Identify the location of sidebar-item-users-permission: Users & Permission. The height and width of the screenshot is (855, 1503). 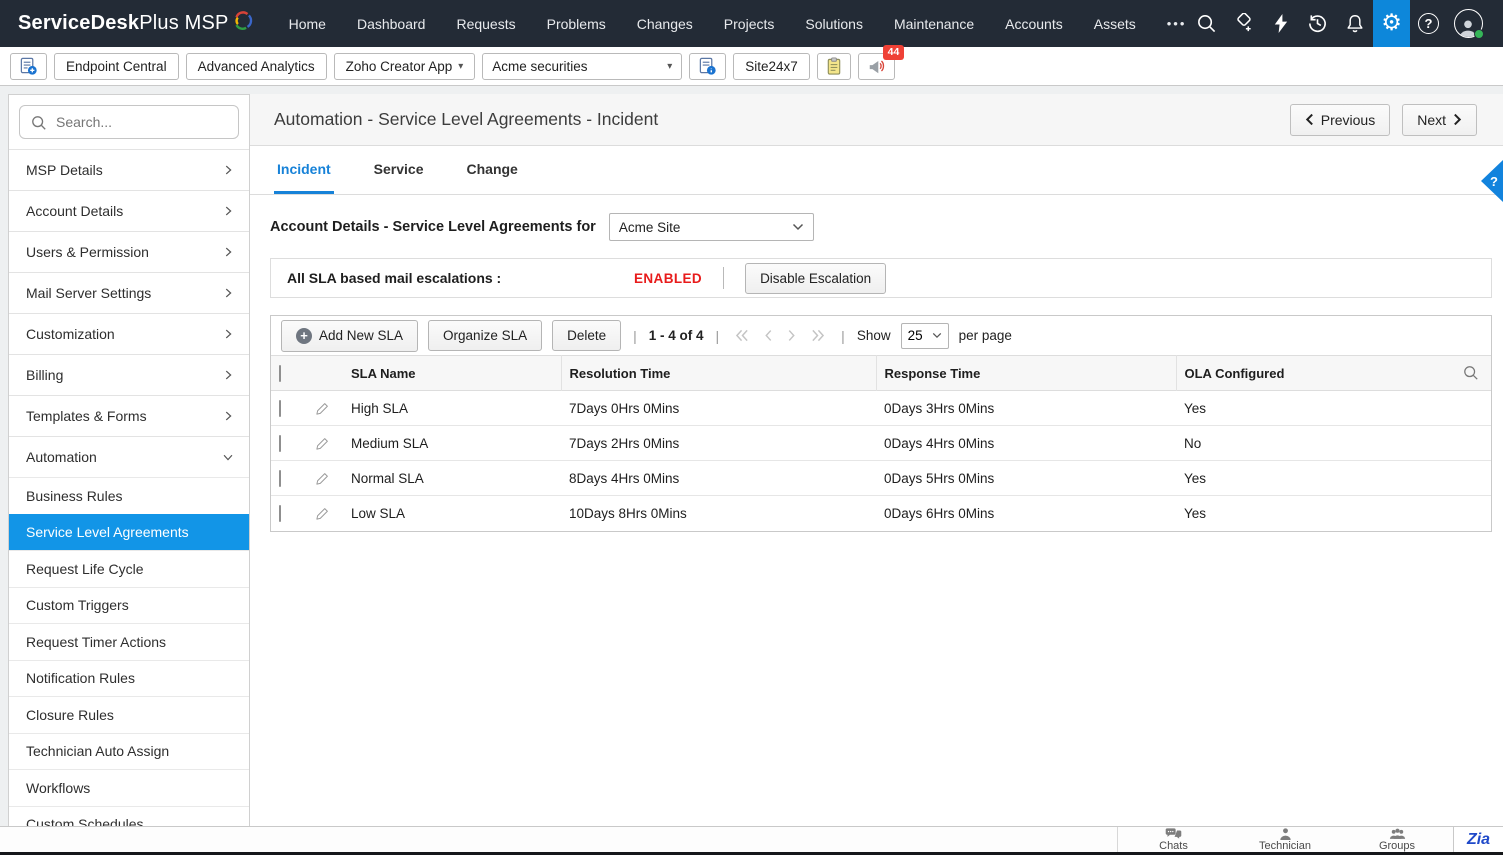
(129, 251).